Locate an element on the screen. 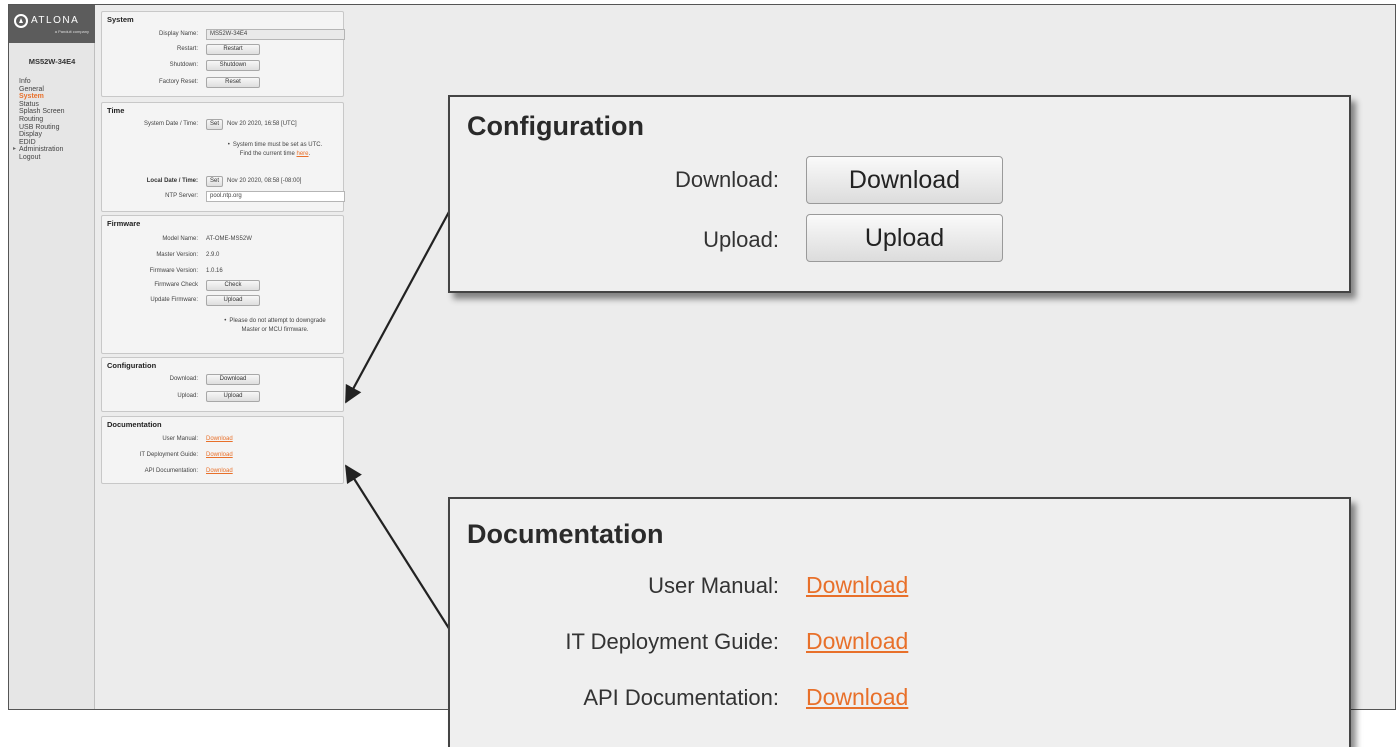  it-guide-row: IT Deployment Guide: Download is located at coordinates (222, 455).